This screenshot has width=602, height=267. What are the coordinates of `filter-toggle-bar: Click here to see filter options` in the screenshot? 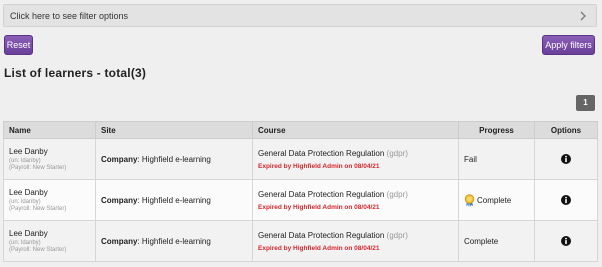 It's located at (300, 15).